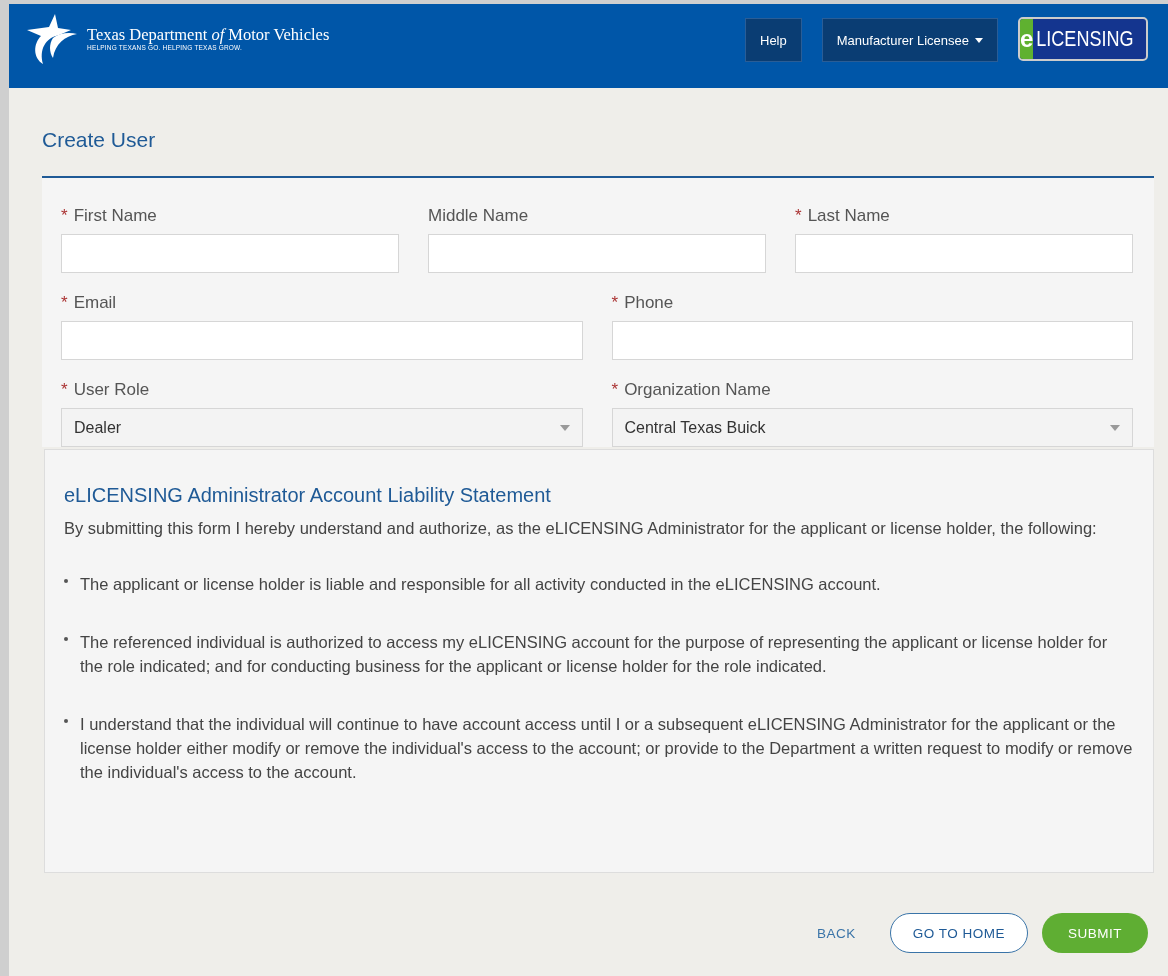 The image size is (1168, 976). I want to click on field-label: Email, so click(95, 303).